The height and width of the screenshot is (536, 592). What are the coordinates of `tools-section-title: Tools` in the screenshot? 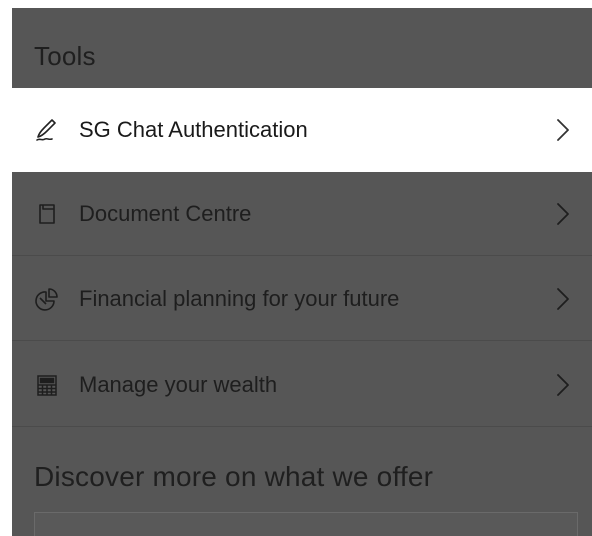 It's located at (65, 56).